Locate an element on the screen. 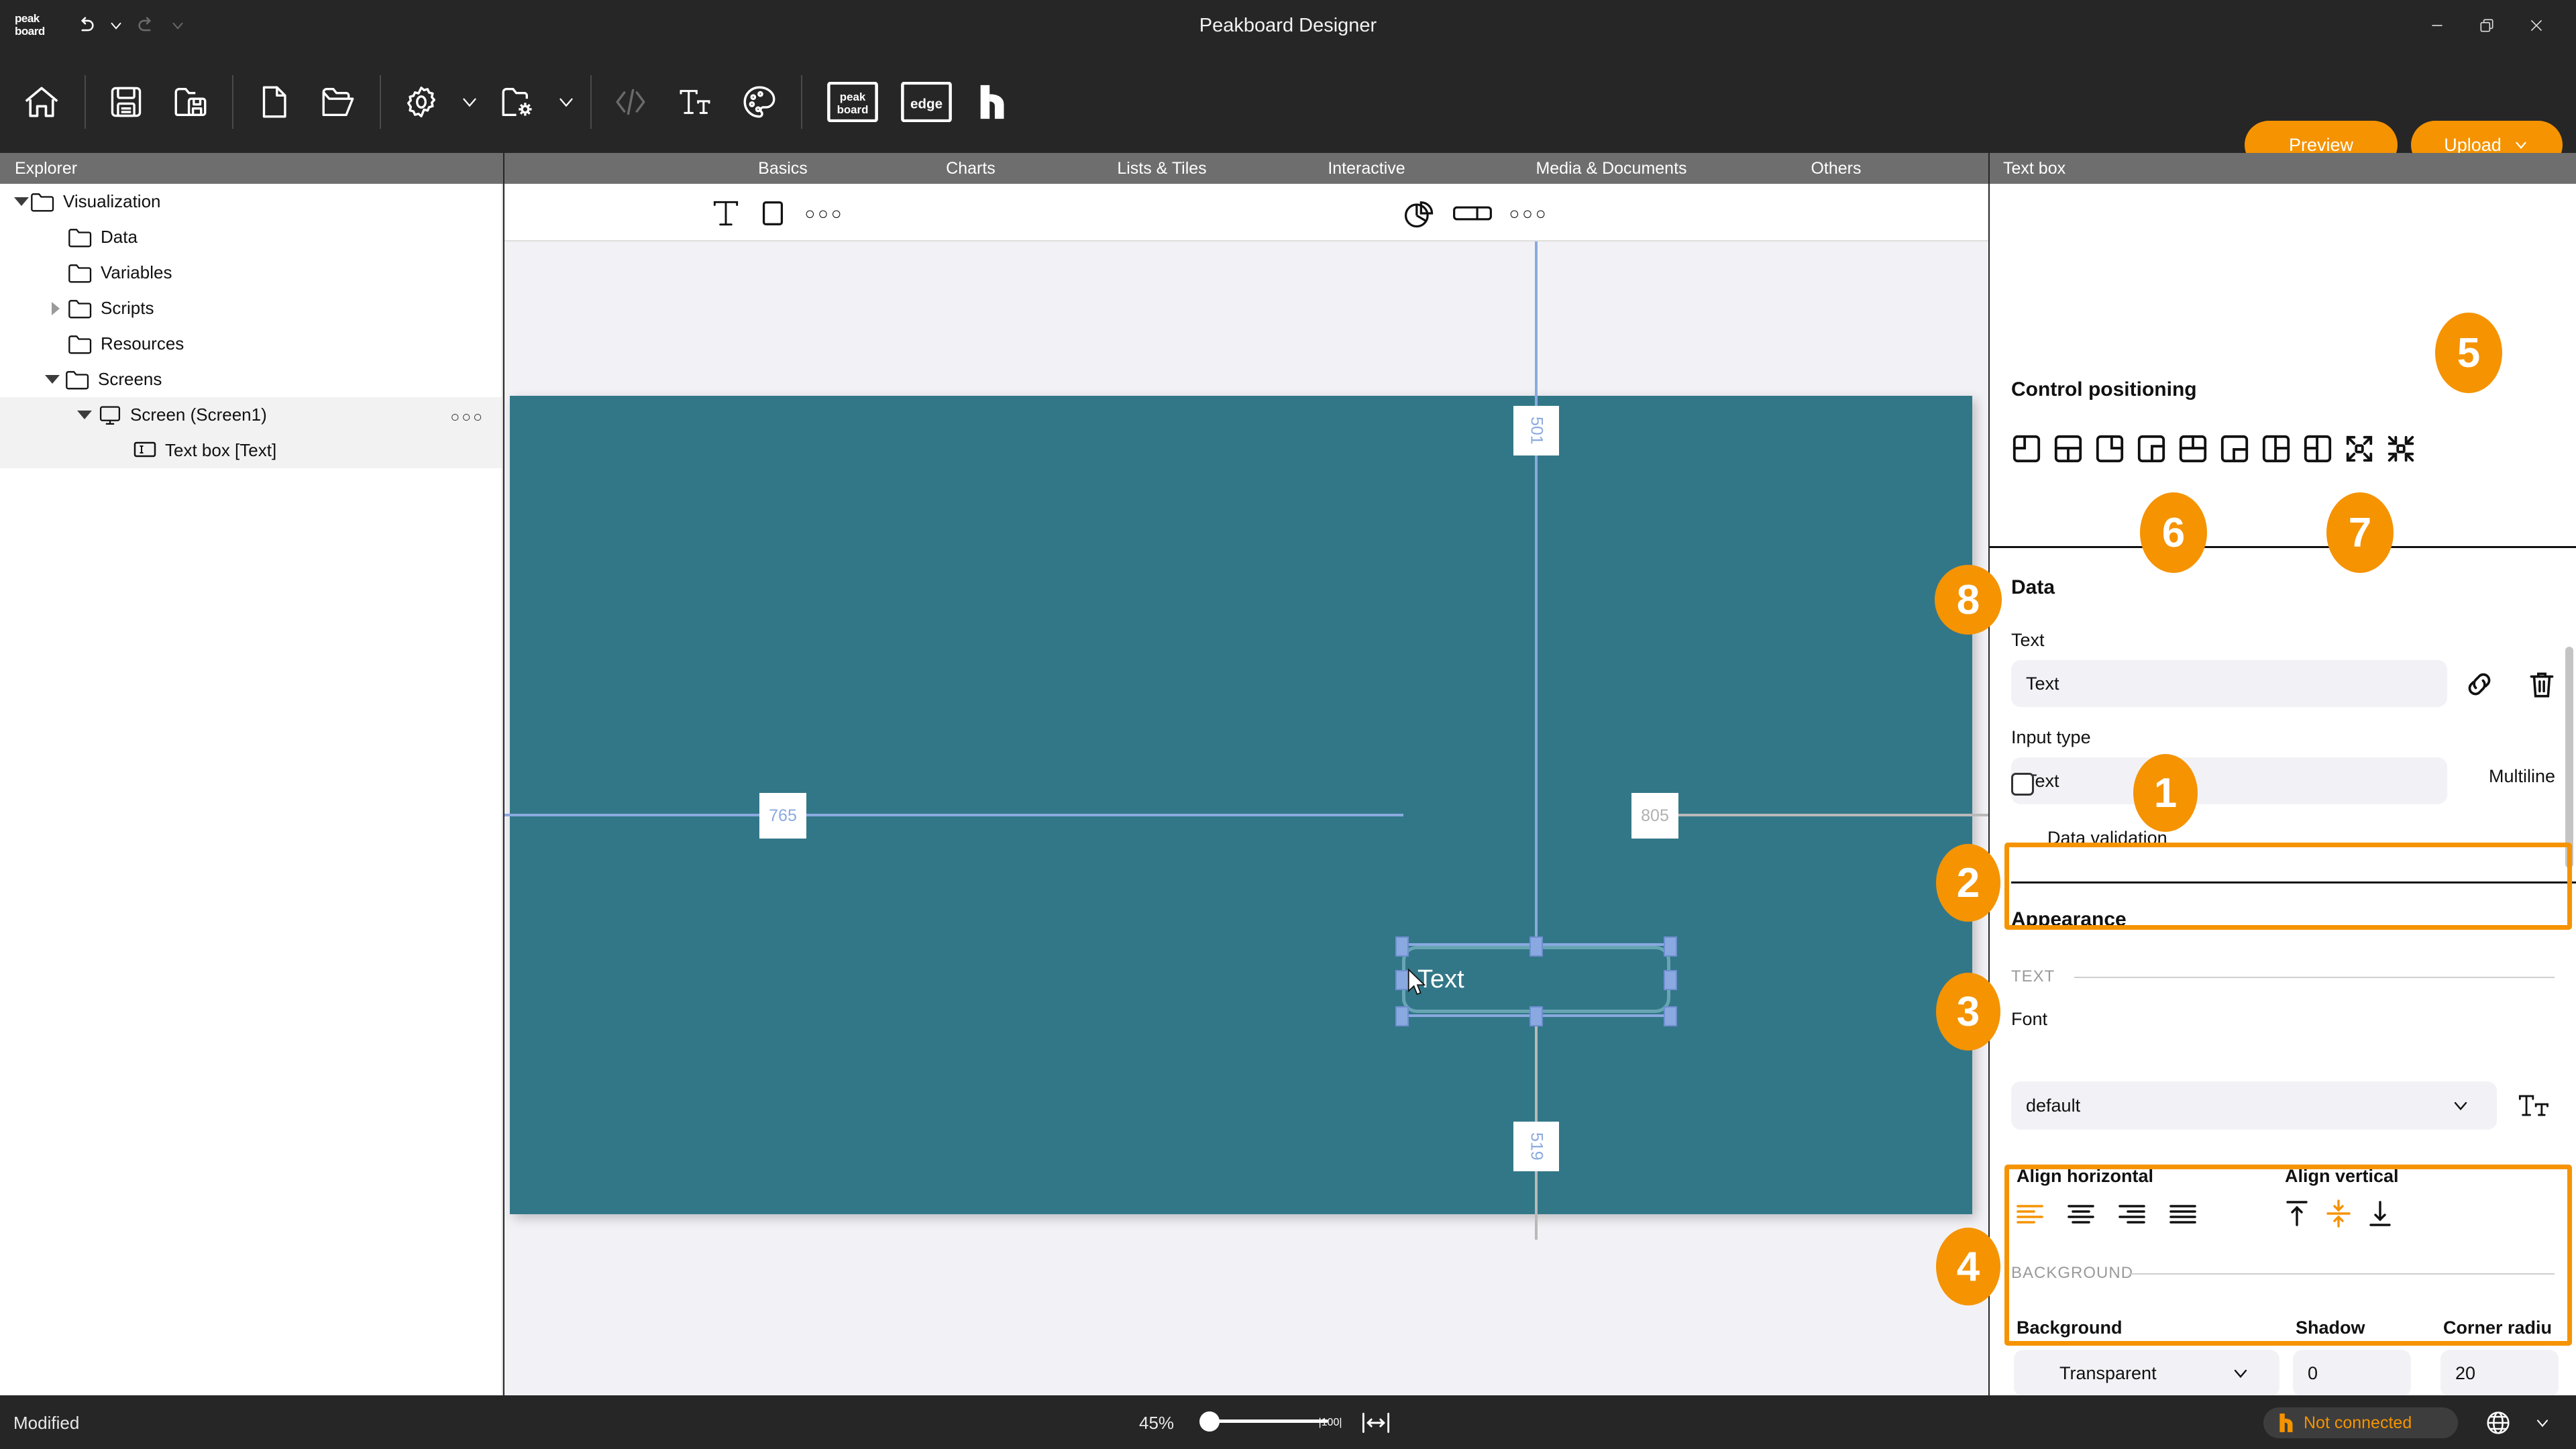 The height and width of the screenshot is (1449, 2576). open-folder-icon is located at coordinates (338, 102).